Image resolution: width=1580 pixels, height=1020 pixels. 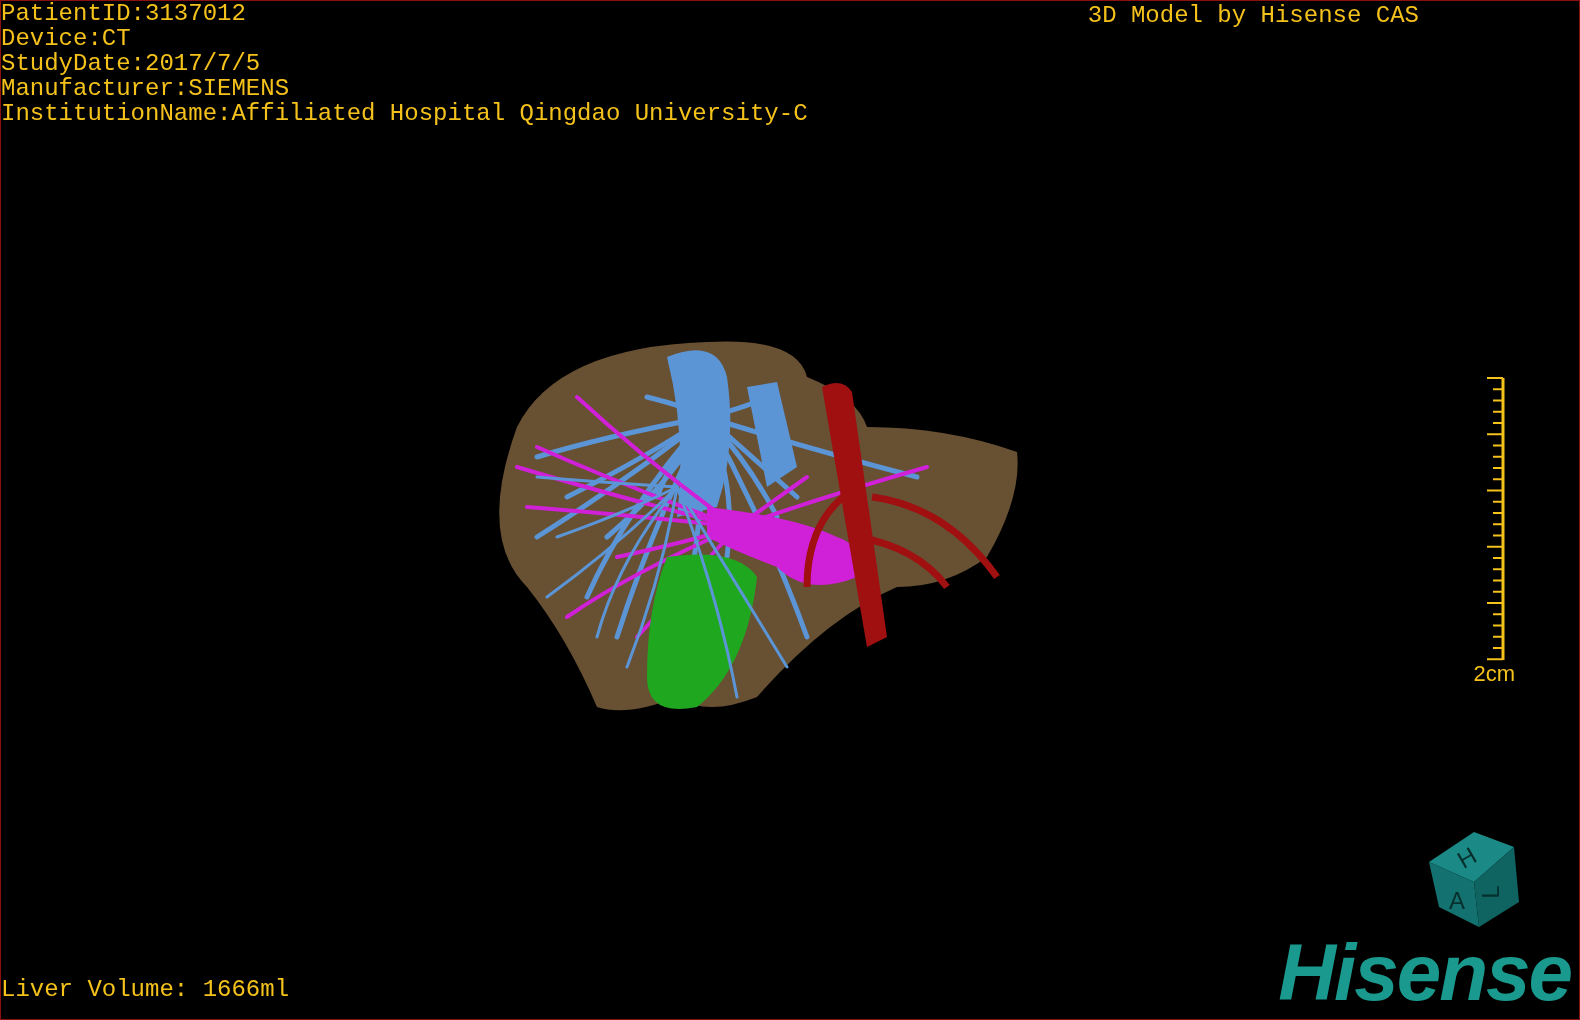 I want to click on brand-logo: Hisense, so click(x=1424, y=973).